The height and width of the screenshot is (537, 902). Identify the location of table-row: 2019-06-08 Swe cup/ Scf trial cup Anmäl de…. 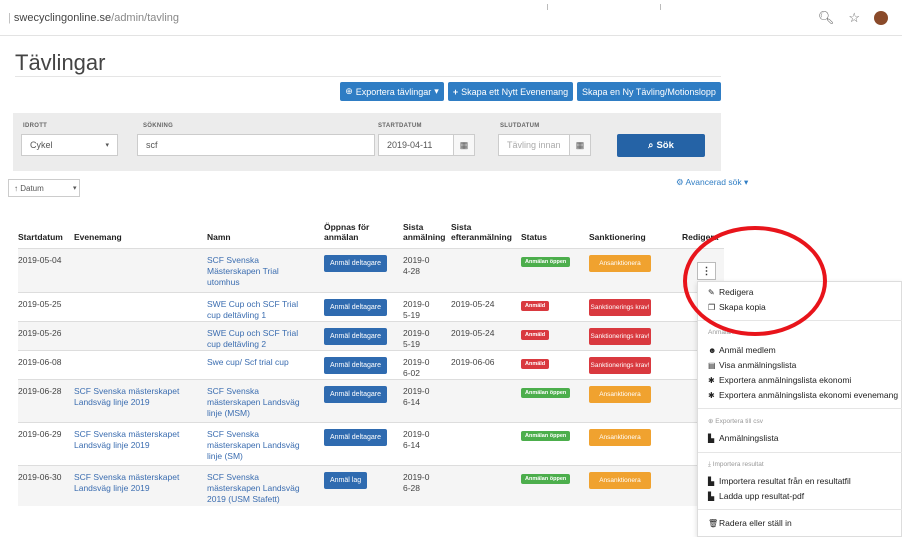
(371, 365).